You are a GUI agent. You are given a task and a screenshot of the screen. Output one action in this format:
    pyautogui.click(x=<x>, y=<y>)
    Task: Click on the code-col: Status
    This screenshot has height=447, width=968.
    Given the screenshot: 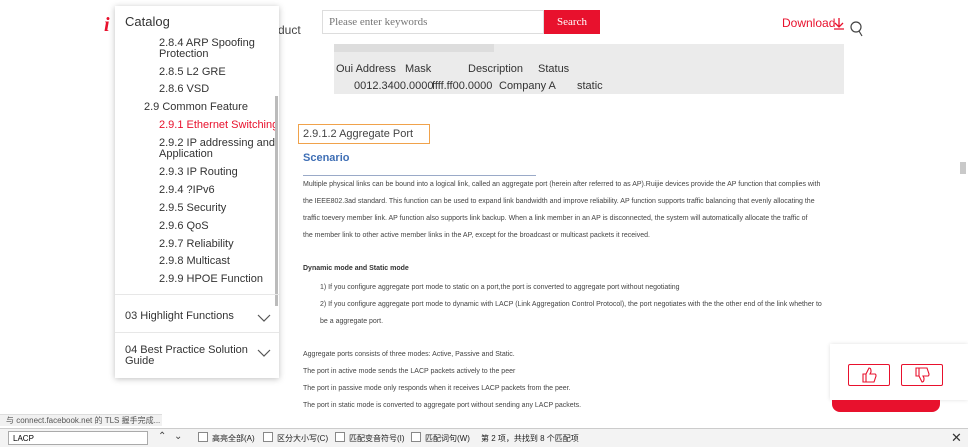 What is the action you would take?
    pyautogui.click(x=554, y=69)
    